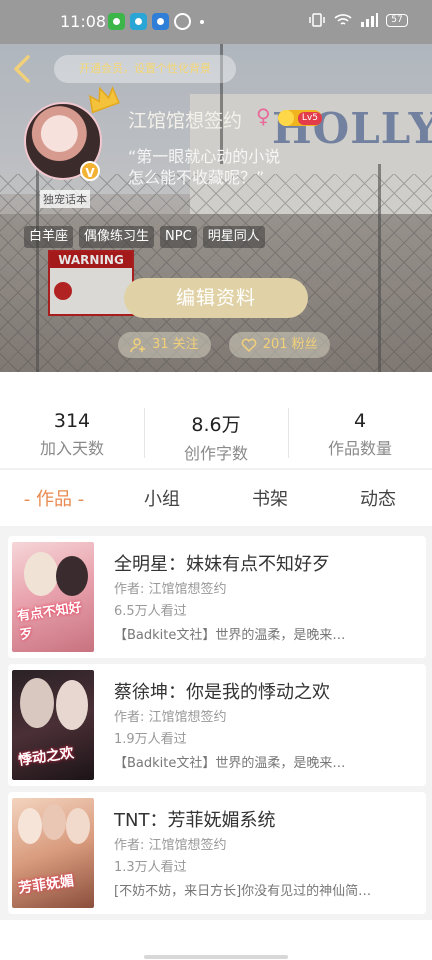 The image size is (432, 960). Describe the element at coordinates (175, 344) in the screenshot. I see `following-count: 31 关注` at that location.